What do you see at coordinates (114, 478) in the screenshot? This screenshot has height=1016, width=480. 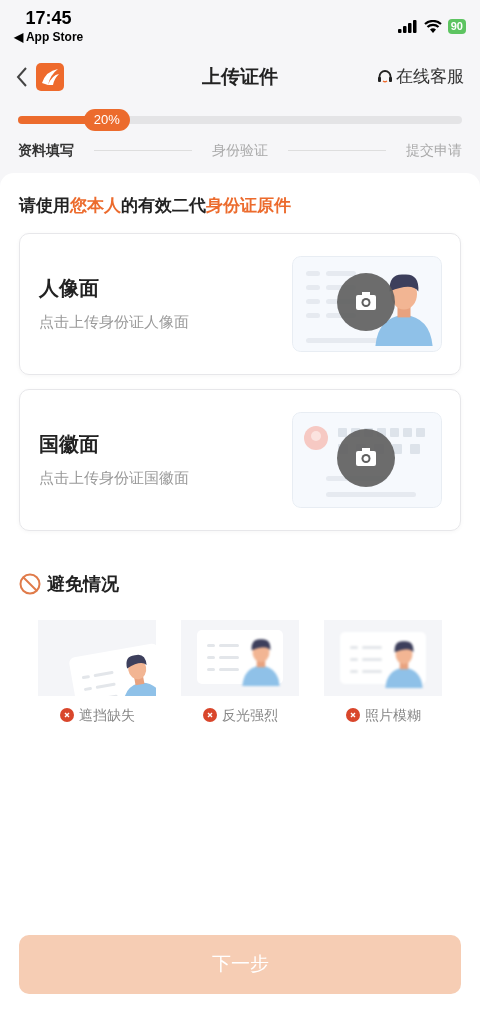 I see `upload-card-hint: 点击上传身份证国徽面` at bounding box center [114, 478].